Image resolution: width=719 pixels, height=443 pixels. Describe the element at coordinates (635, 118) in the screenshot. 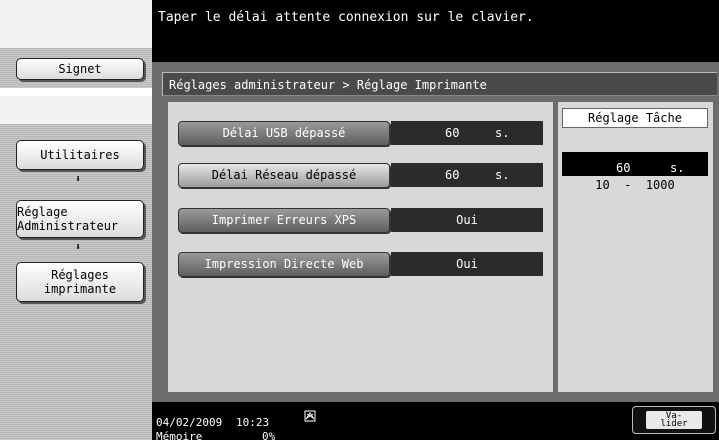

I see `job-setting-title: Réglage Tâche` at that location.